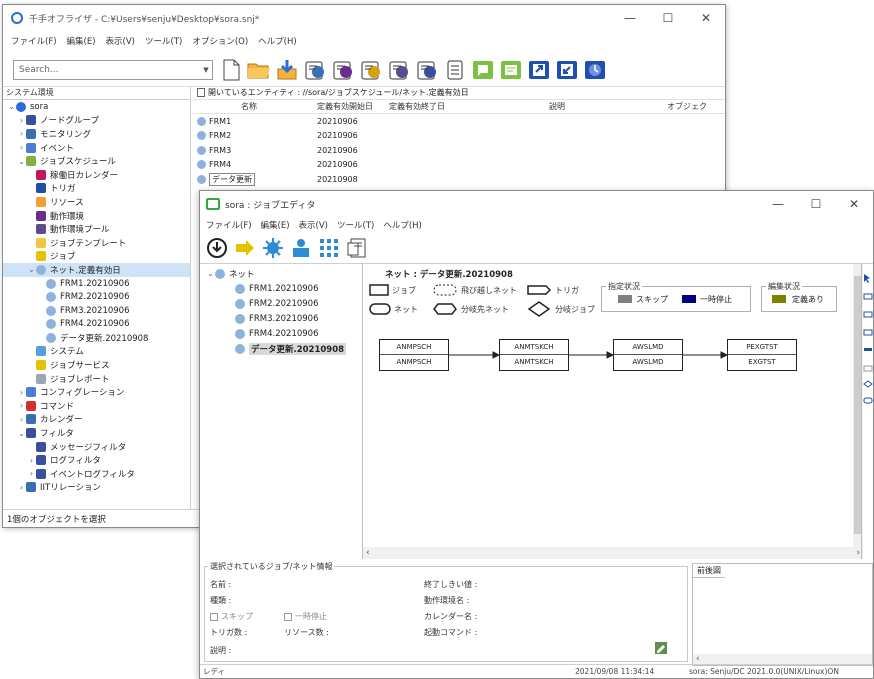  Describe the element at coordinates (459, 121) in the screenshot. I see `list-item: FRM1 20210906` at that location.